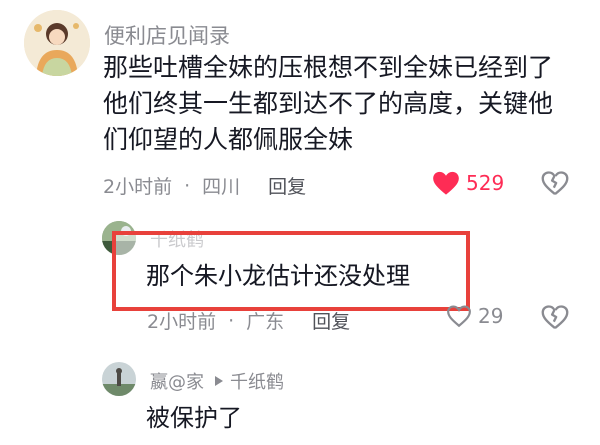 This screenshot has height=445, width=600. I want to click on avatar-photo, so click(119, 379).